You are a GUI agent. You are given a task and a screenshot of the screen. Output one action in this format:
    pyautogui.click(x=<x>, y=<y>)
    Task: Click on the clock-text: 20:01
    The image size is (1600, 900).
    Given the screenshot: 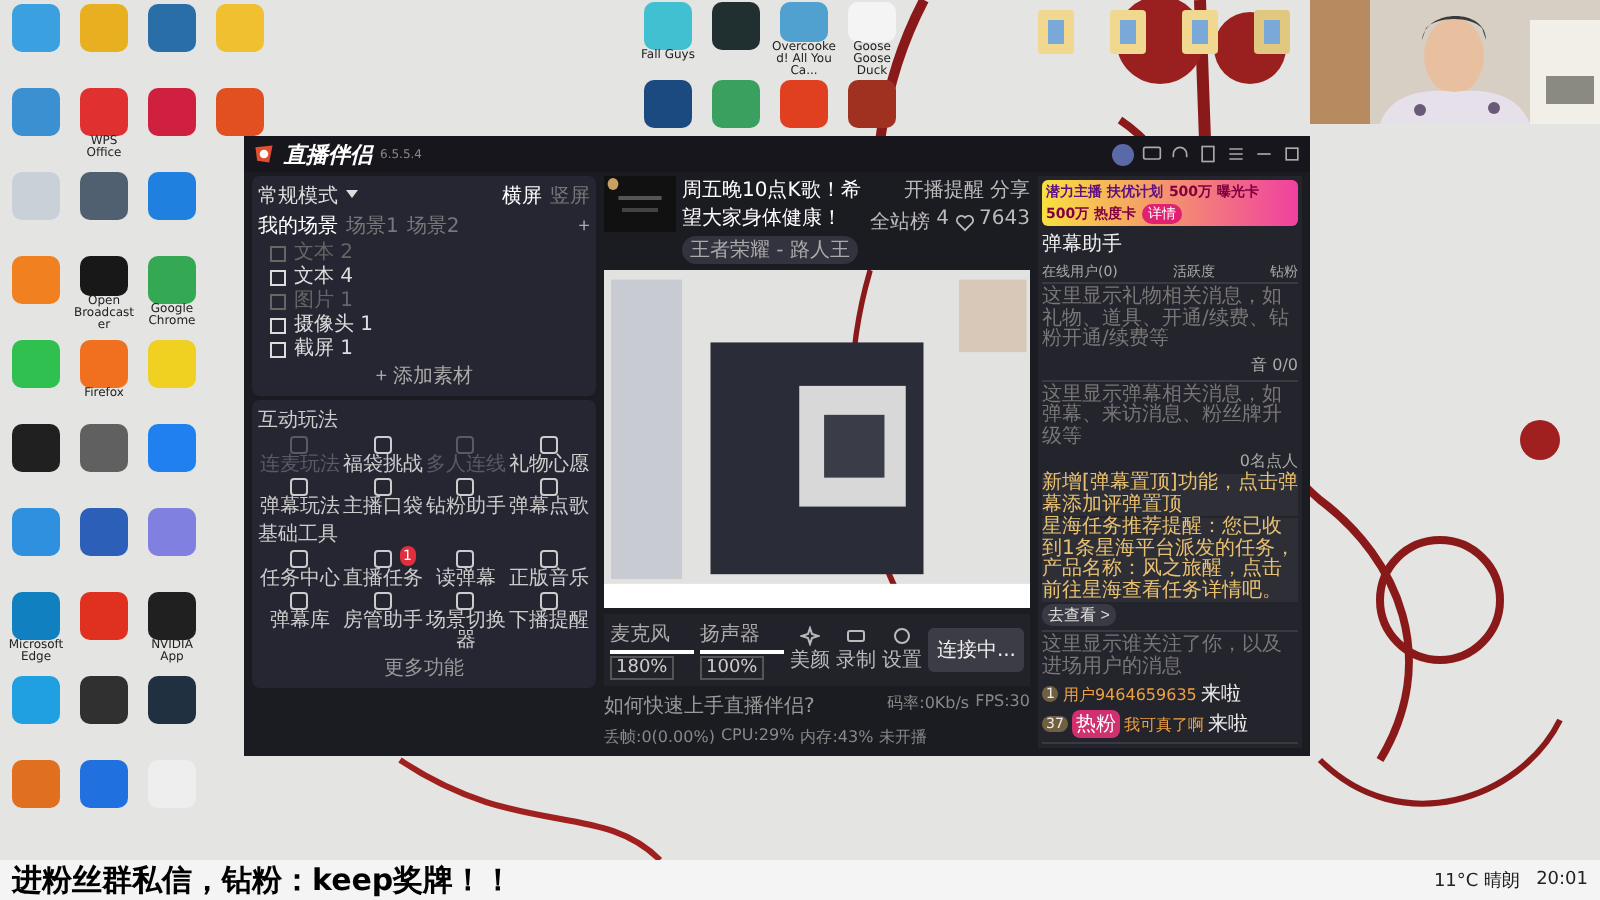 What is the action you would take?
    pyautogui.click(x=1562, y=880)
    